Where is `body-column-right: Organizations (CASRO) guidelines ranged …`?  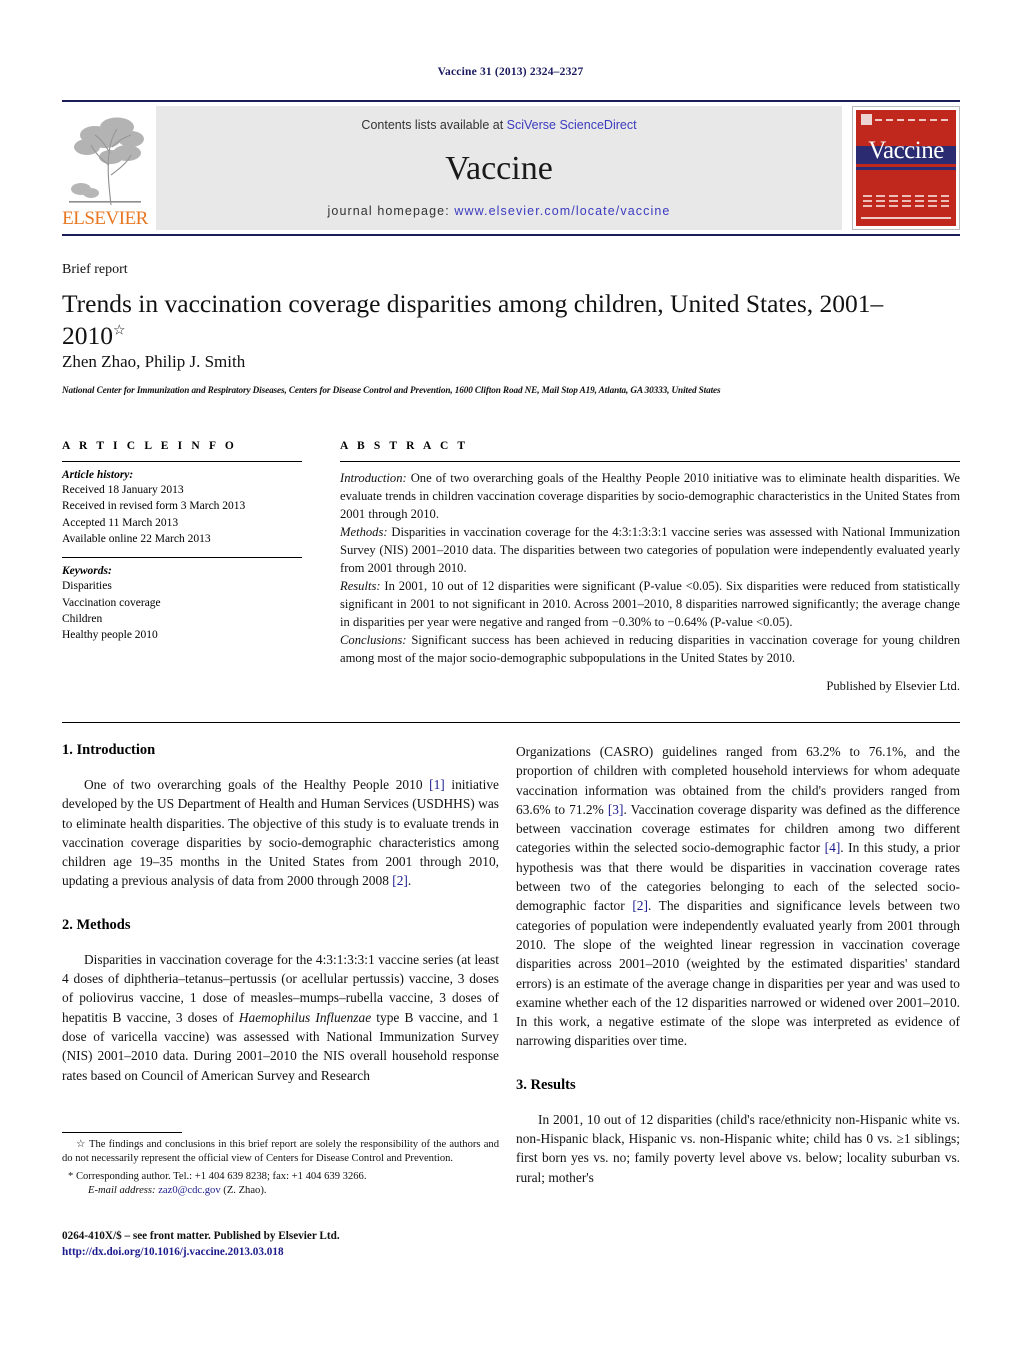 body-column-right: Organizations (CASRO) guidelines ranged … is located at coordinates (738, 964).